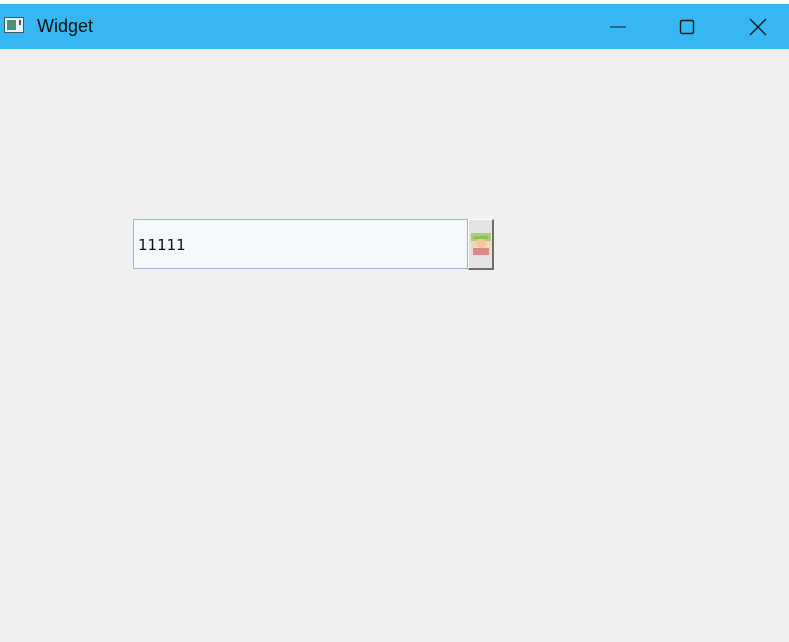 The width and height of the screenshot is (789, 642). Describe the element at coordinates (300, 244) in the screenshot. I see `text-input: 11111` at that location.